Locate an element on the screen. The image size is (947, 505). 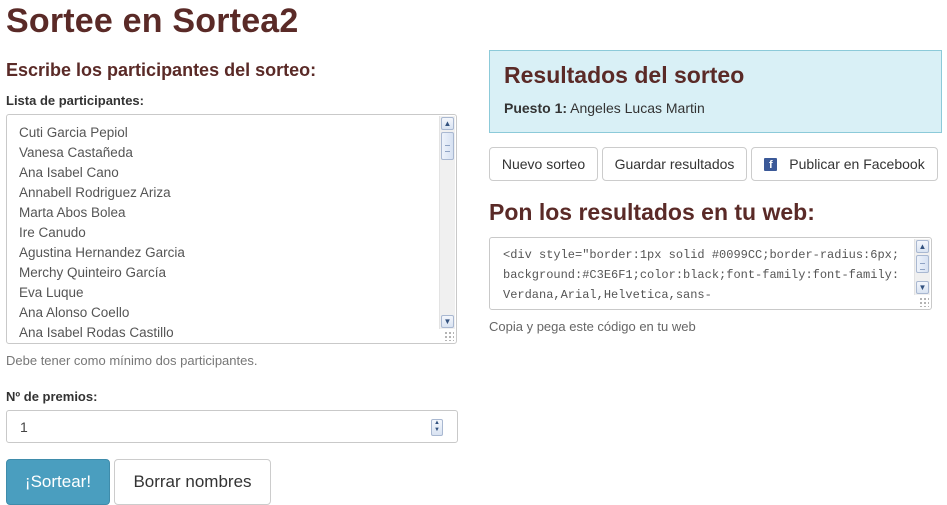
participant-item: Ire Canudo is located at coordinates (52, 232).